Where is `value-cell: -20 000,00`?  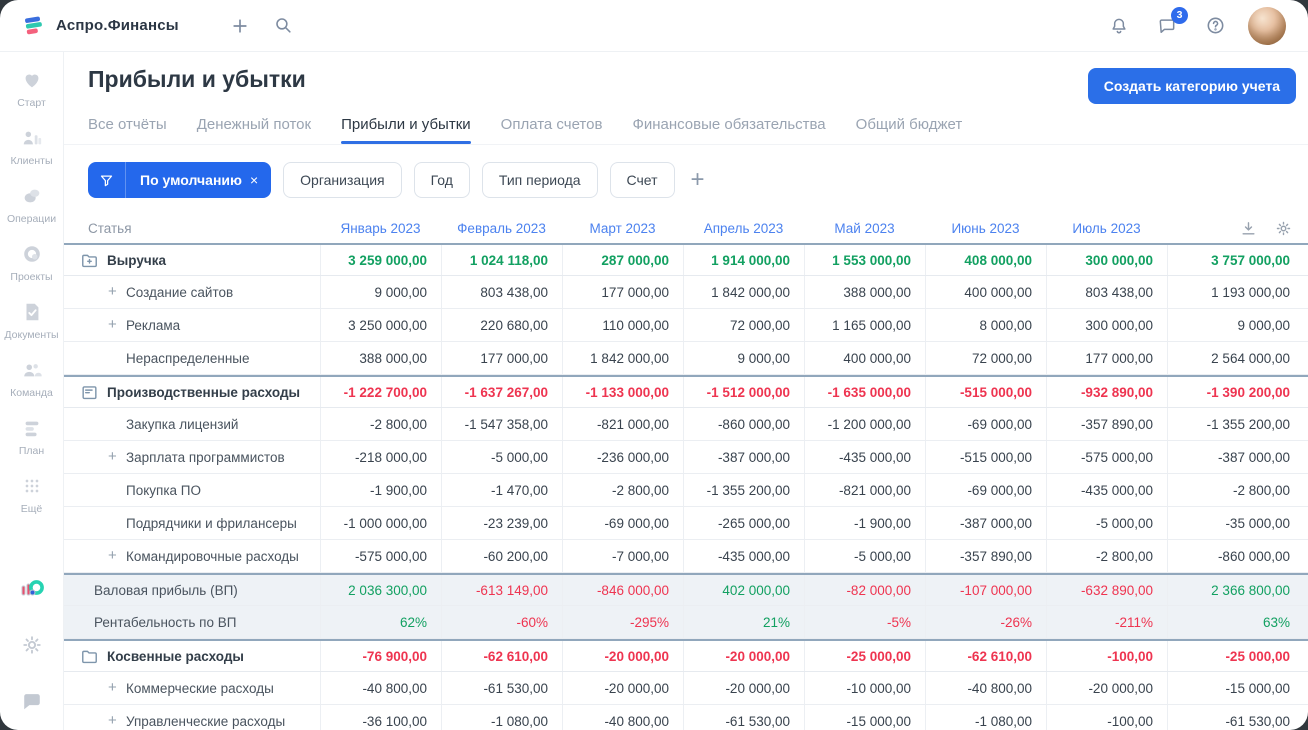 value-cell: -20 000,00 is located at coordinates (743, 688).